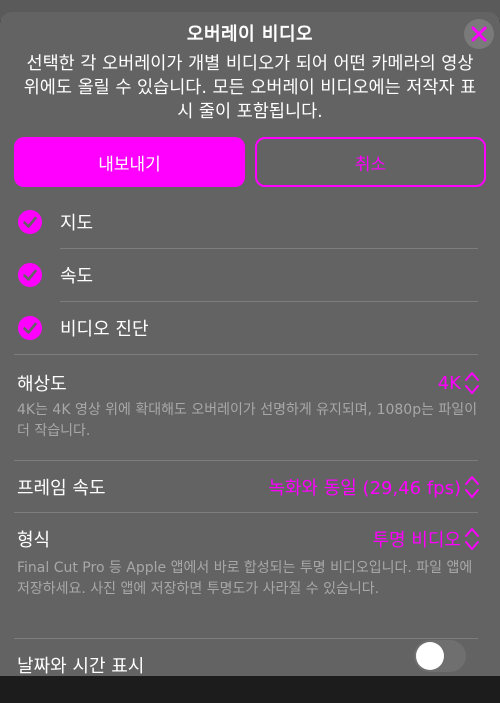 The width and height of the screenshot is (500, 703). What do you see at coordinates (250, 275) in the screenshot?
I see `overlay-option-speed: 속도` at bounding box center [250, 275].